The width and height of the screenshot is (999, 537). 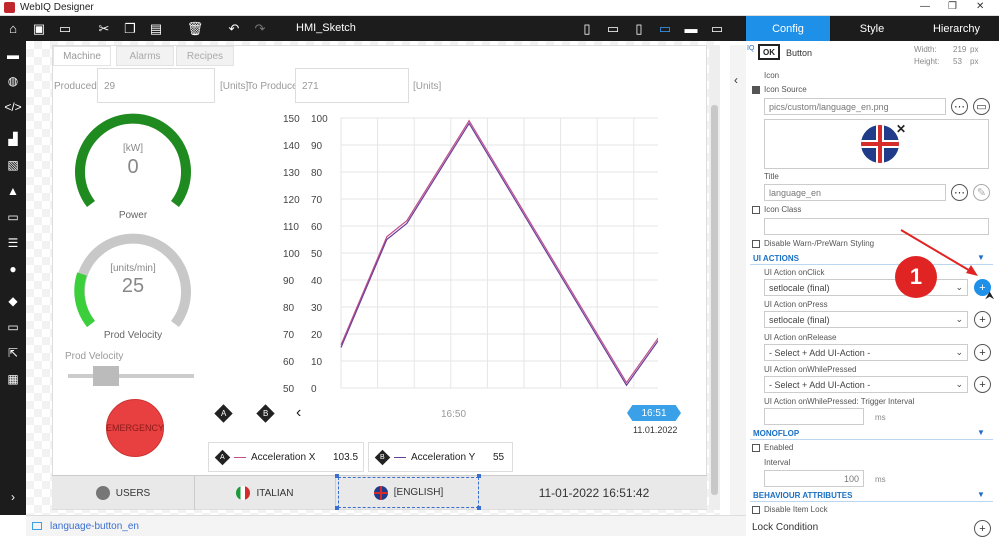 What do you see at coordinates (982, 384) in the screenshot?
I see `onwhile-add-button: +` at bounding box center [982, 384].